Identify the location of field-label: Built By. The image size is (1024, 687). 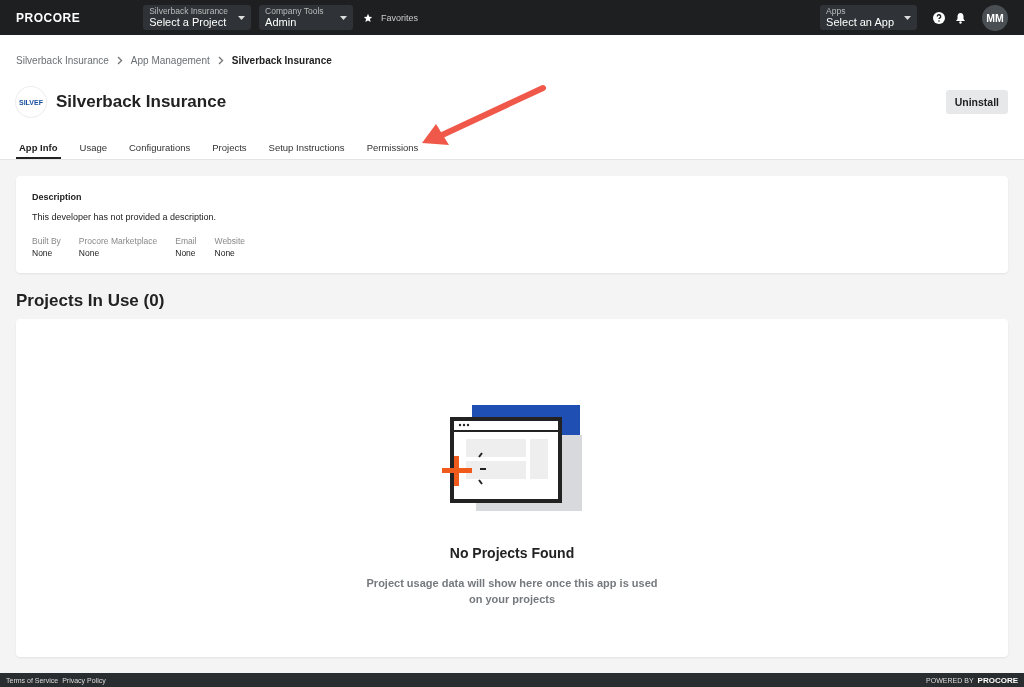
(46, 241).